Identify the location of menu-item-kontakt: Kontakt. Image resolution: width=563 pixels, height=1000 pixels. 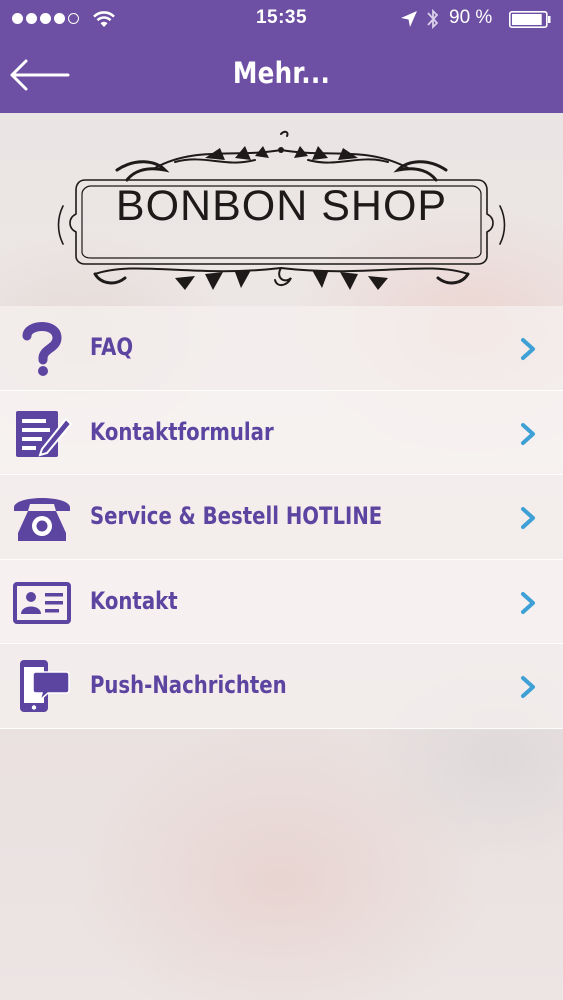
(281, 602).